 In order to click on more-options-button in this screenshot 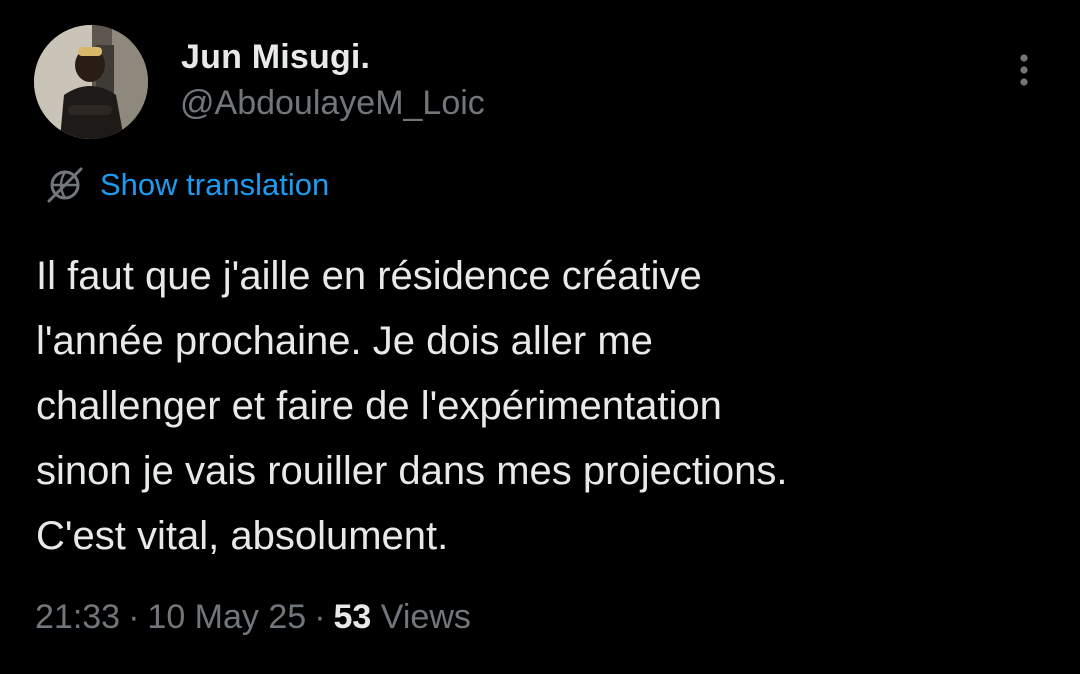, I will do `click(1024, 70)`.